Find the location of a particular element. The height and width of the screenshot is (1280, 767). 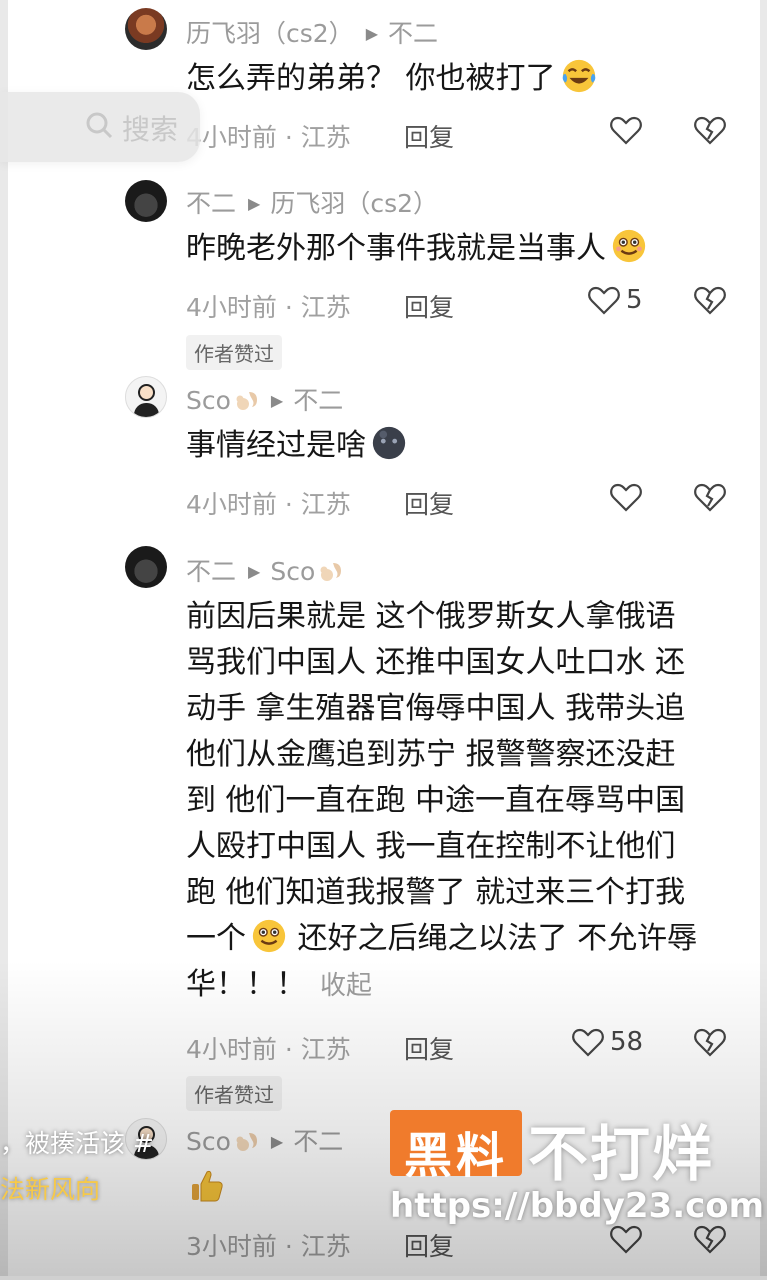

comment-meta: 不二 ▶ 历飞羽（cs2） is located at coordinates (312, 202).